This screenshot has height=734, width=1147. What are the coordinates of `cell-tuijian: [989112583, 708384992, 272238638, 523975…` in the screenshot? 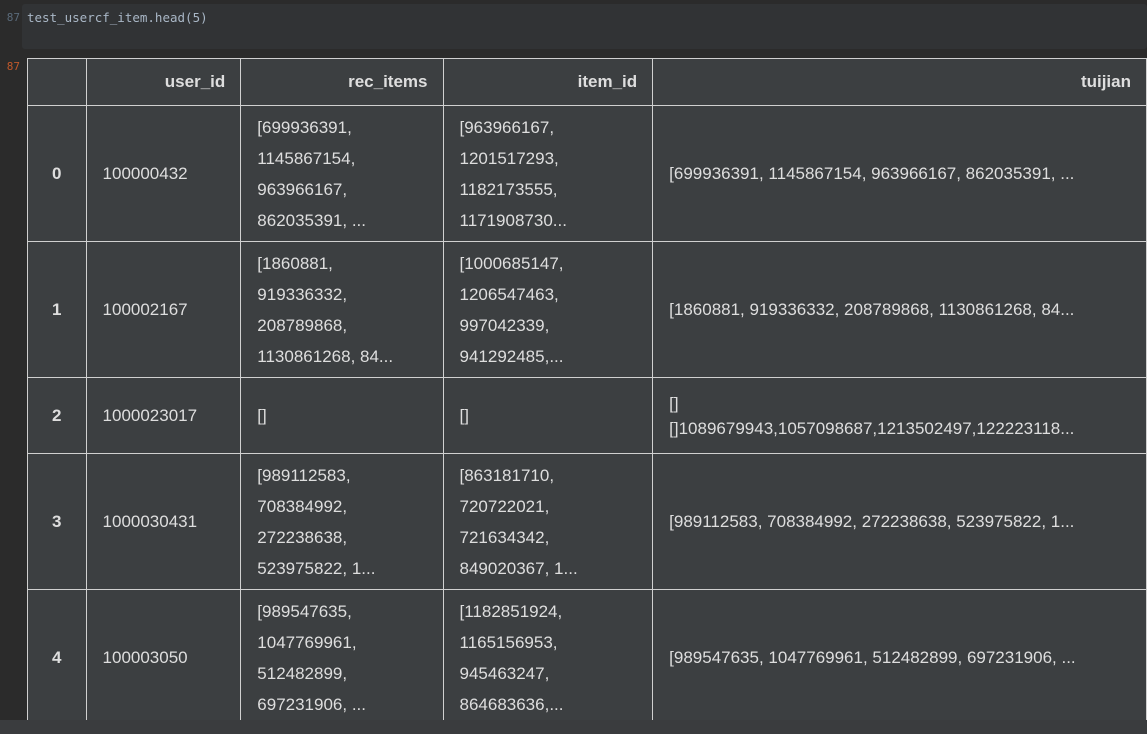 It's located at (899, 521).